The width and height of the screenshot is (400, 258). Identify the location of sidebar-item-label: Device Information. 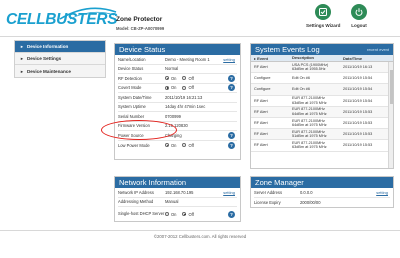
(47, 46).